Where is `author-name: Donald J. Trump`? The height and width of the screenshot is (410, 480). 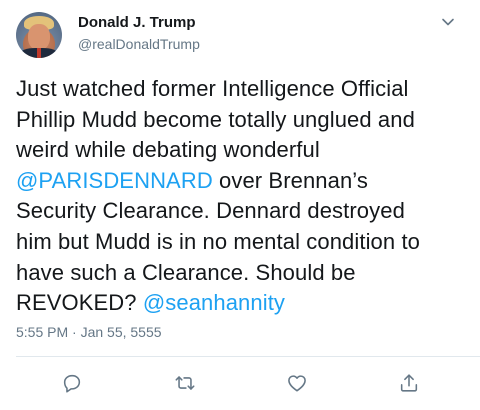
author-name: Donald J. Trump is located at coordinates (137, 22).